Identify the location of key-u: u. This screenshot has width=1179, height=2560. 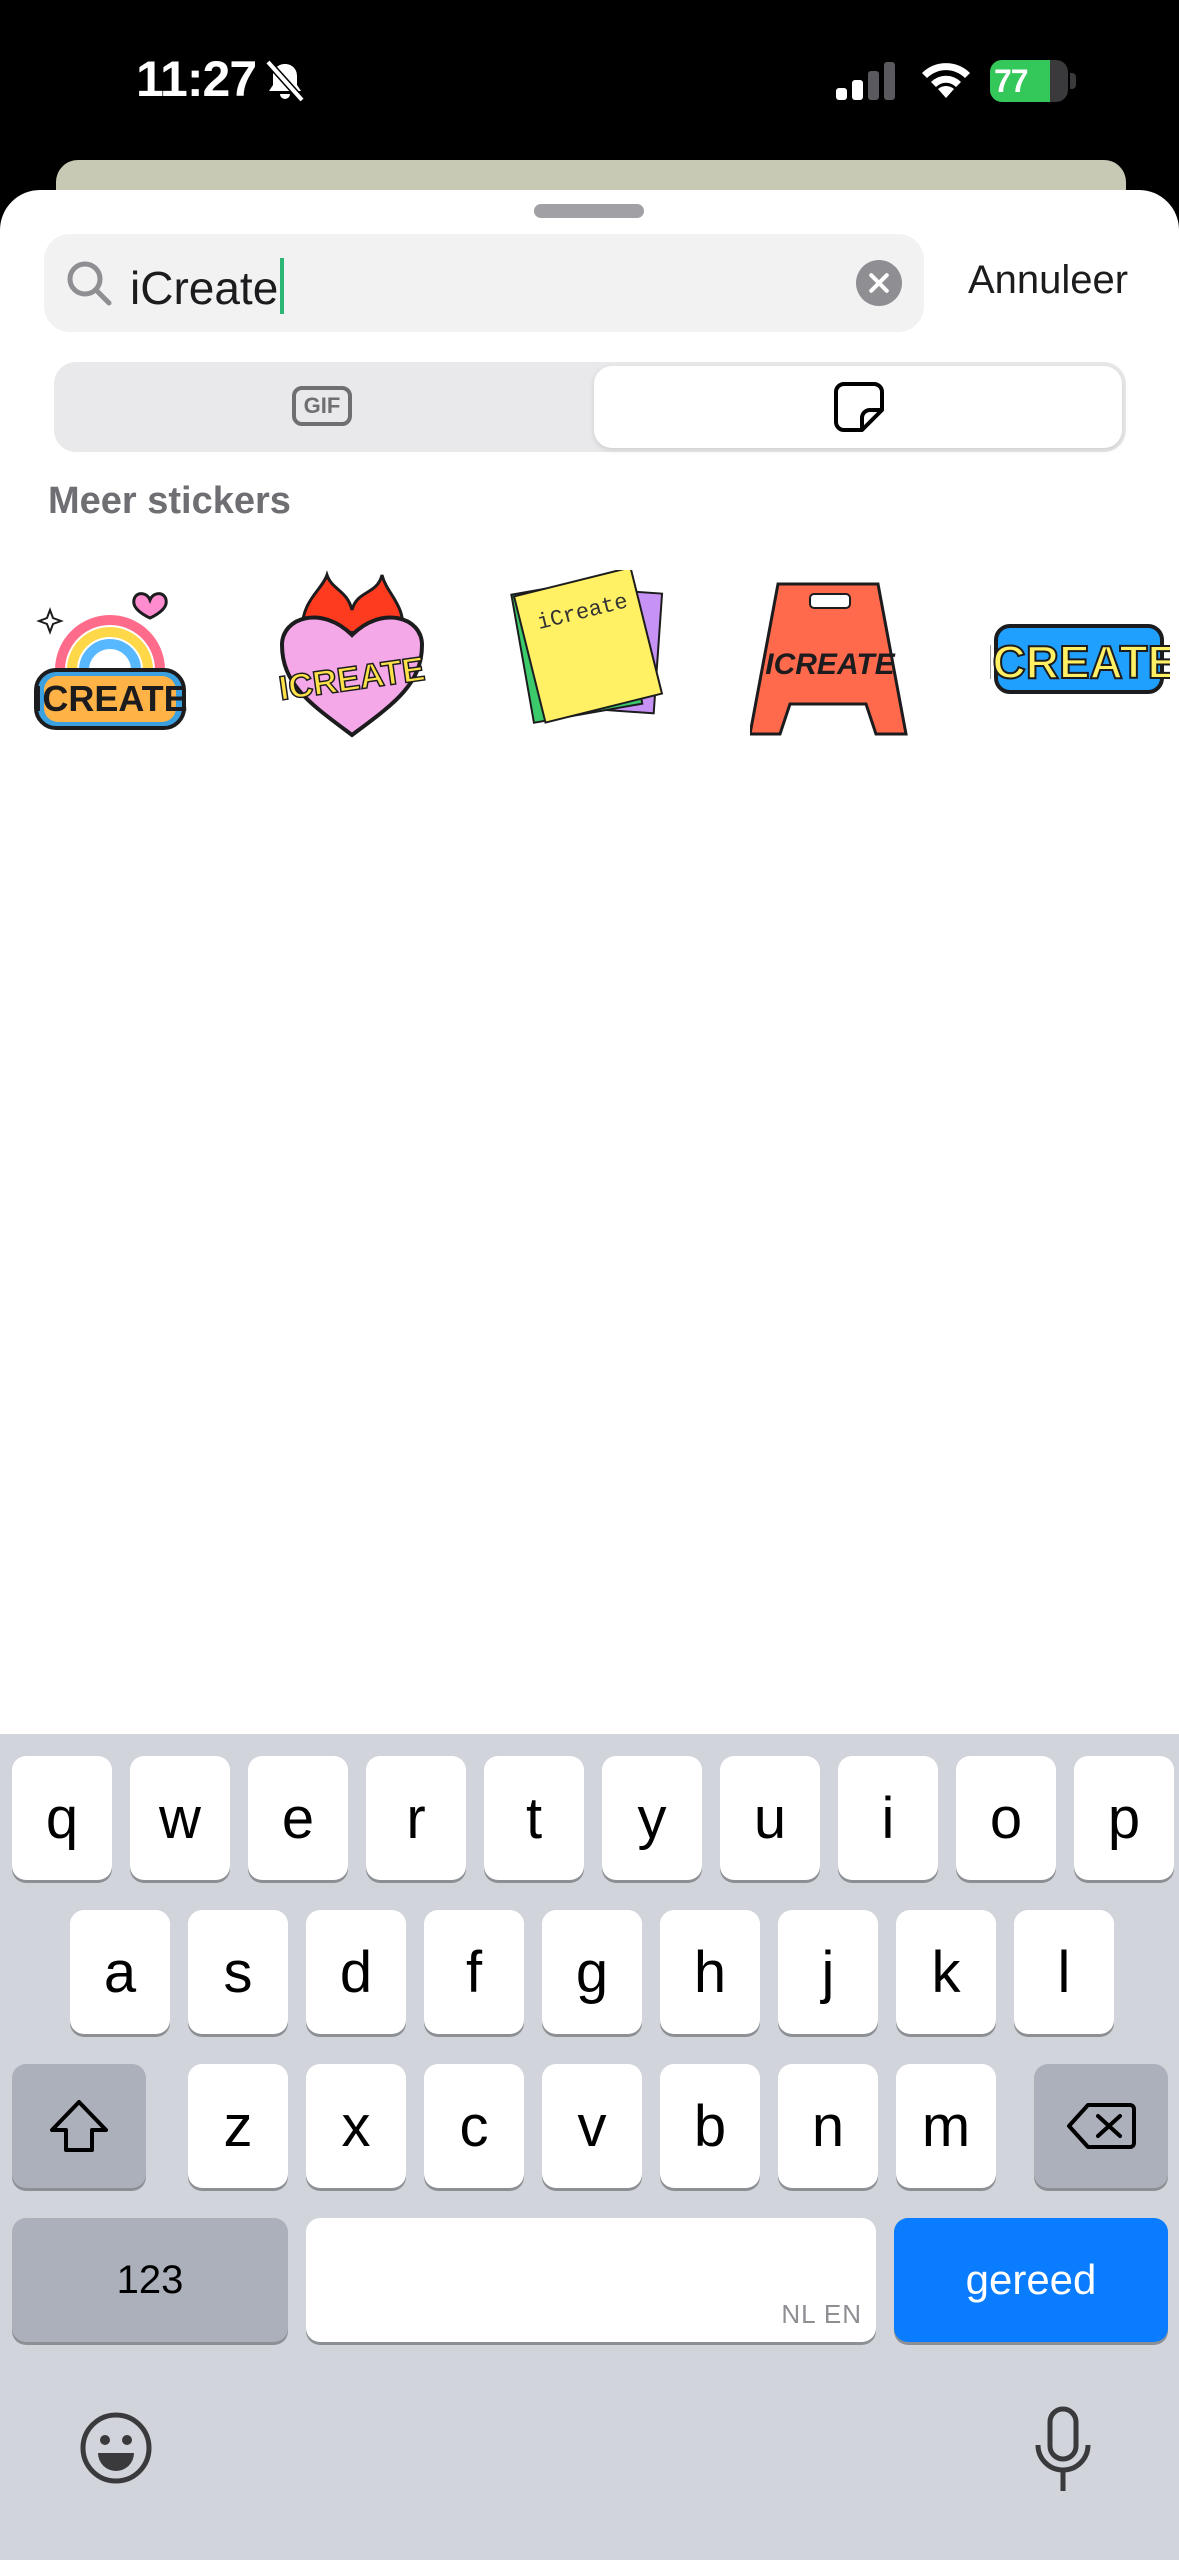
(770, 1818).